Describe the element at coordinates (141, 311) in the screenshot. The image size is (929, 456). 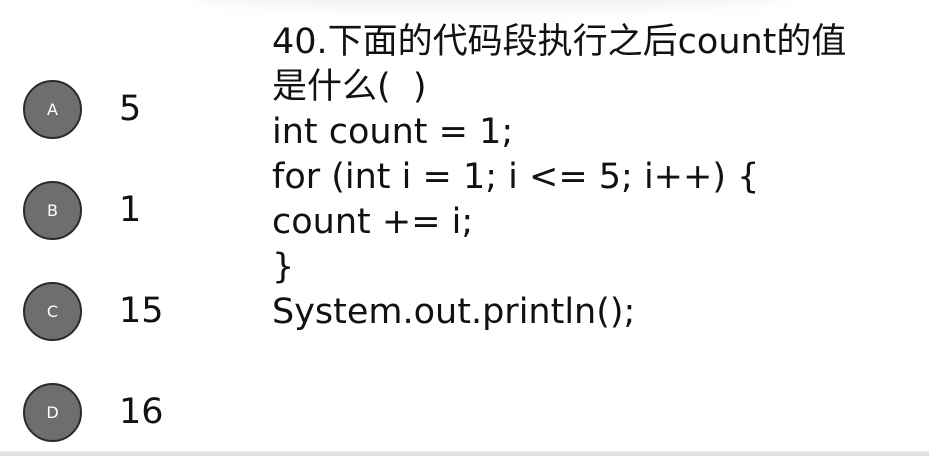
I see `option-c-value: 15` at that location.